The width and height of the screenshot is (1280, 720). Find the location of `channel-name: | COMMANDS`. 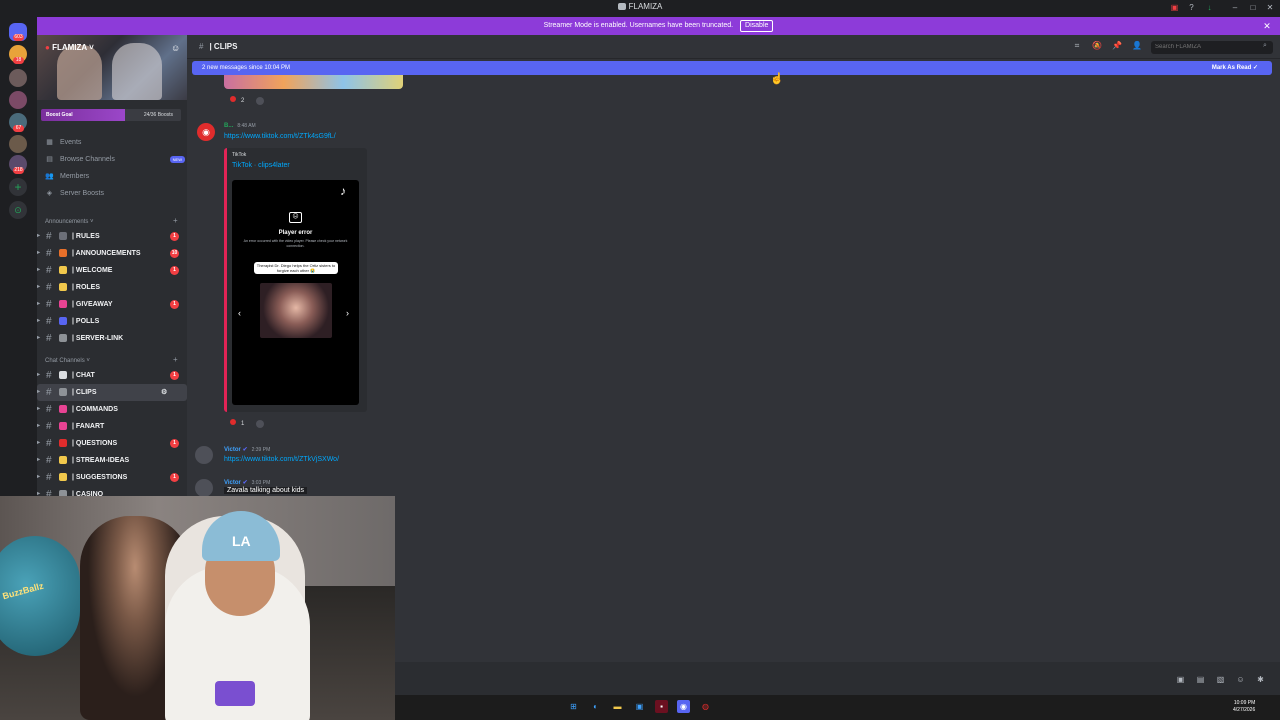

channel-name: | COMMANDS is located at coordinates (95, 409).